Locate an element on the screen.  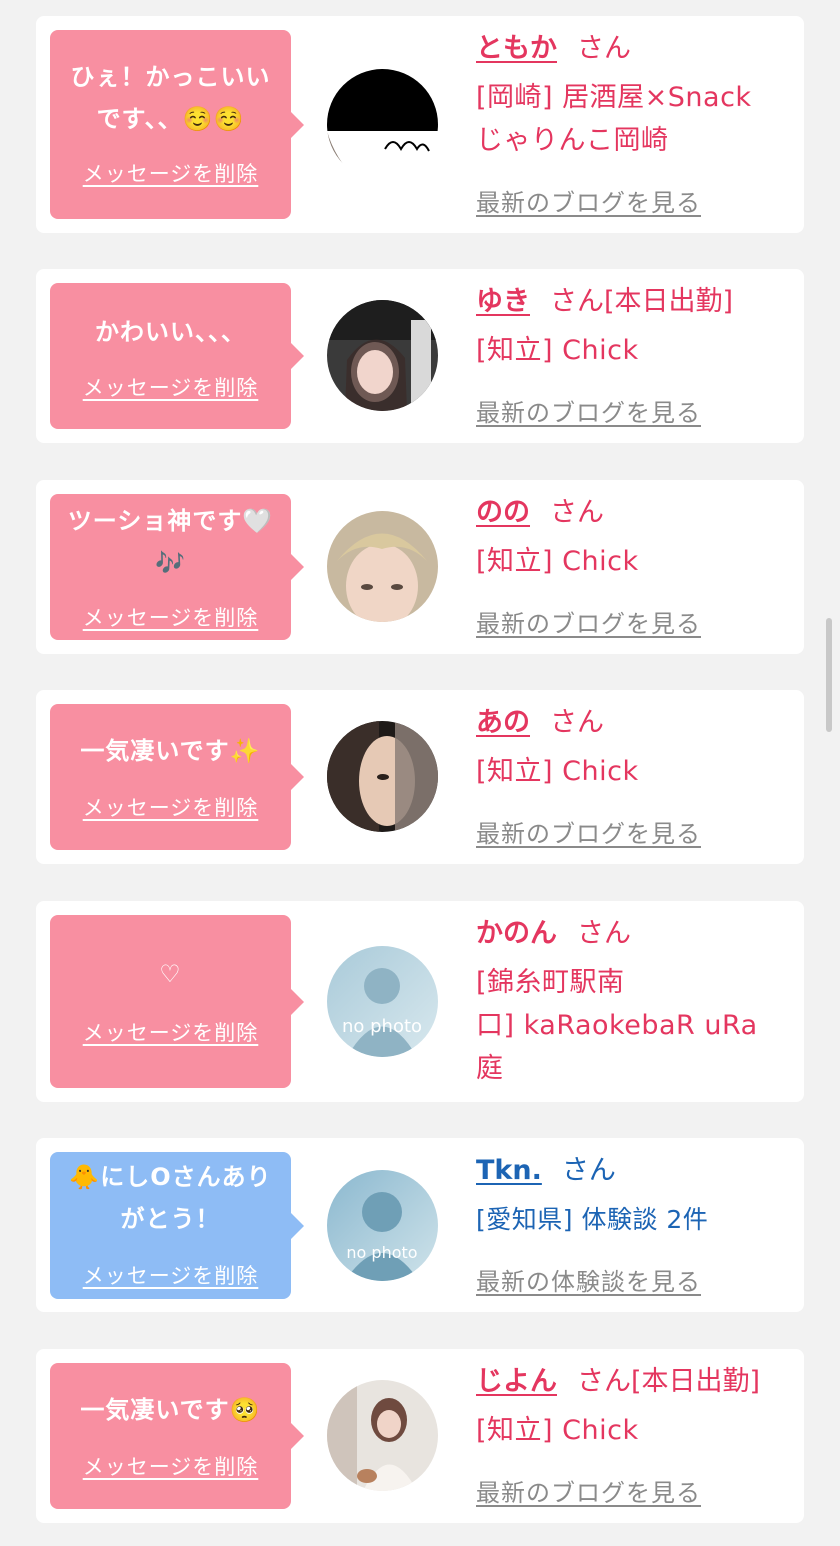
scrollbar is located at coordinates (829, 675).